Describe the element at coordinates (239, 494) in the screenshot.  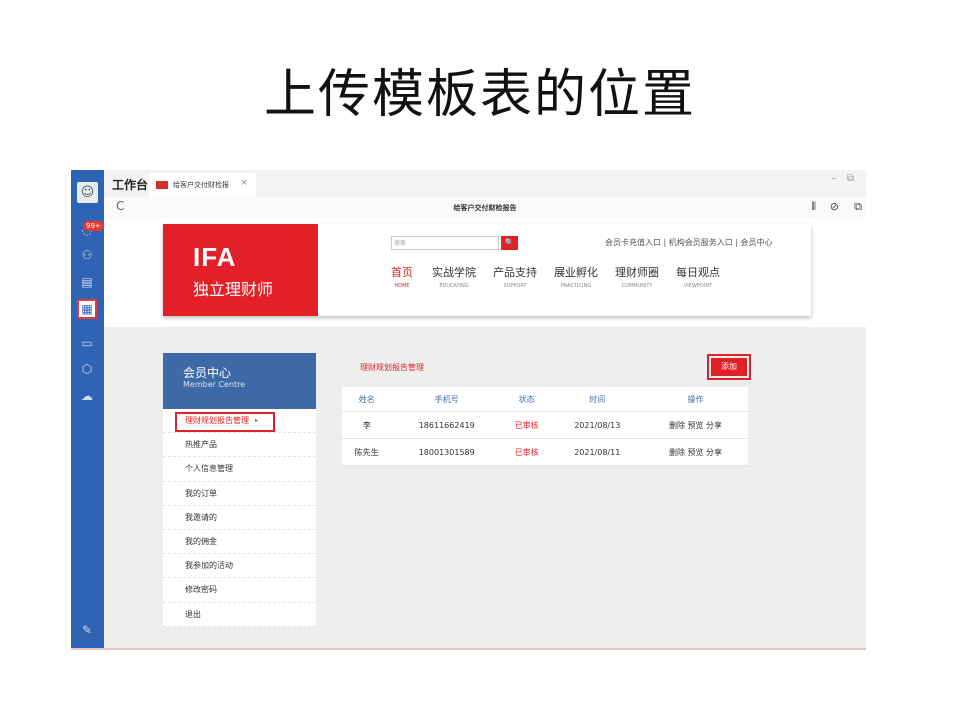
I see `side-item-orders: 我的订单` at that location.